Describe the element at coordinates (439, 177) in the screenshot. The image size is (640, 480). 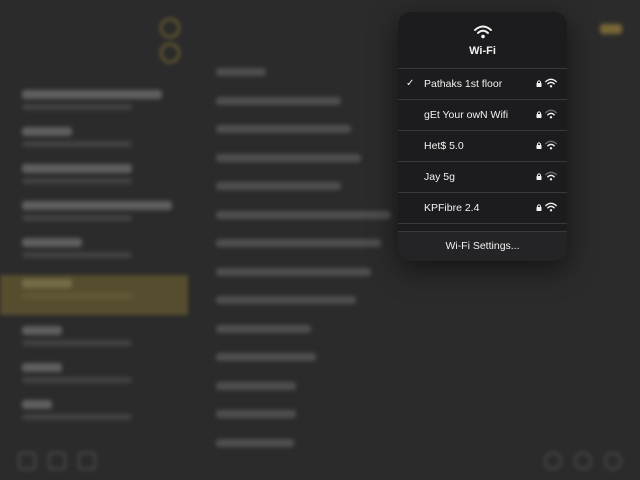
I see `network-name: Jay 5g` at that location.